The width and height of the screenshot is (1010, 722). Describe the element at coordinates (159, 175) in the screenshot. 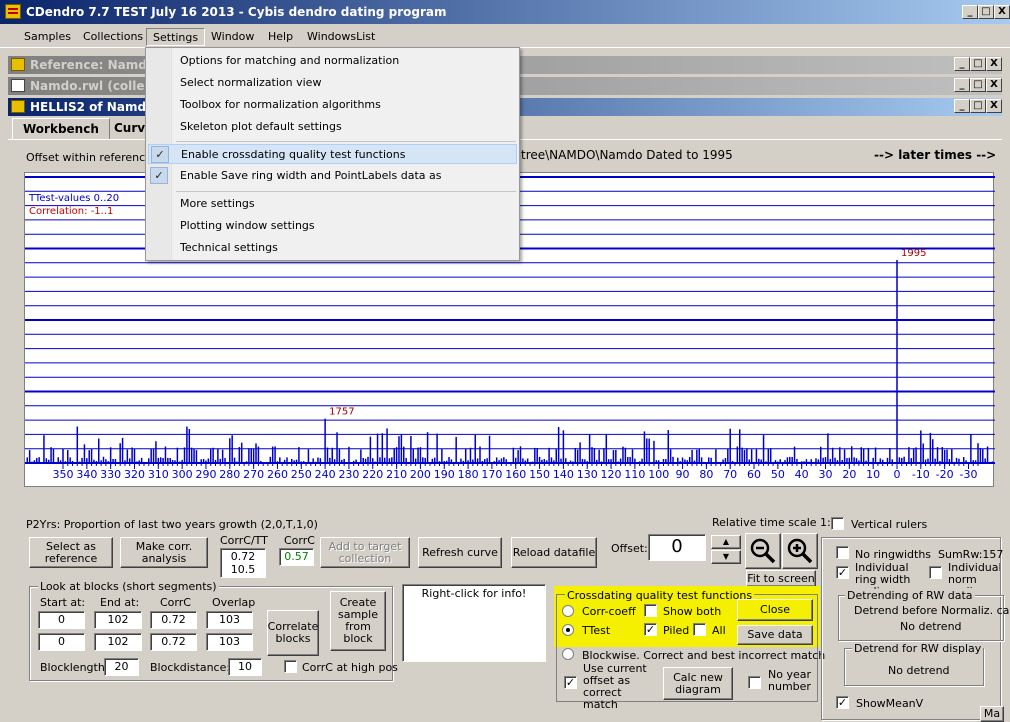

I see `check-icon: ✓` at that location.